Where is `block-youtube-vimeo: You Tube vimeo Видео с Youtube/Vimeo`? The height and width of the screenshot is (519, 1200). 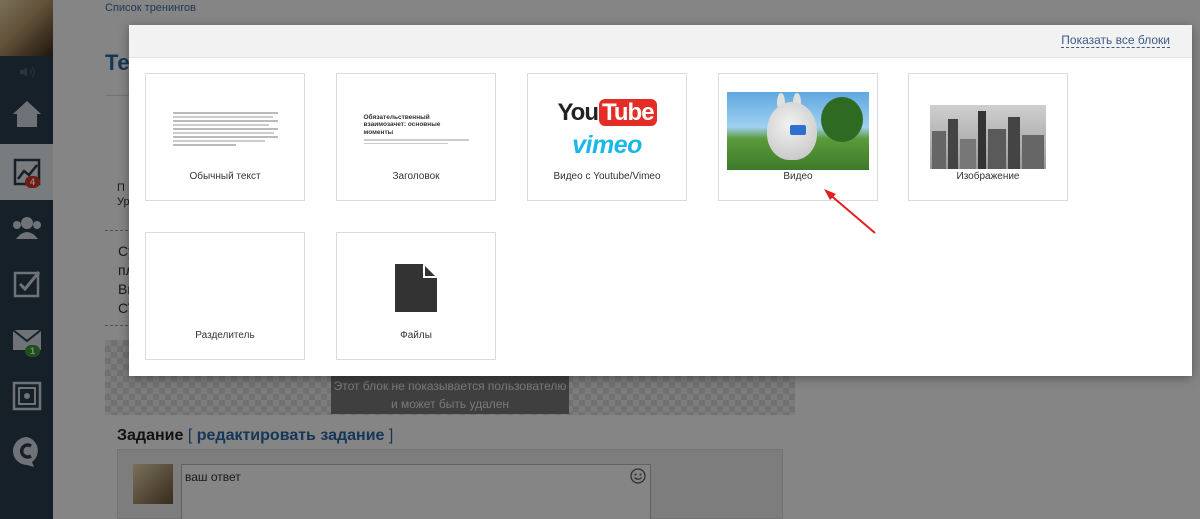
block-youtube-vimeo: You Tube vimeo Видео с Youtube/Vimeo is located at coordinates (607, 137).